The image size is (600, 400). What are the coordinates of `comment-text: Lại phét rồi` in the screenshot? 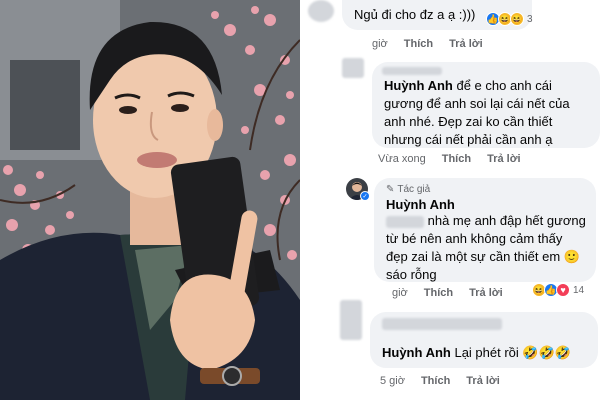 It's located at (486, 352).